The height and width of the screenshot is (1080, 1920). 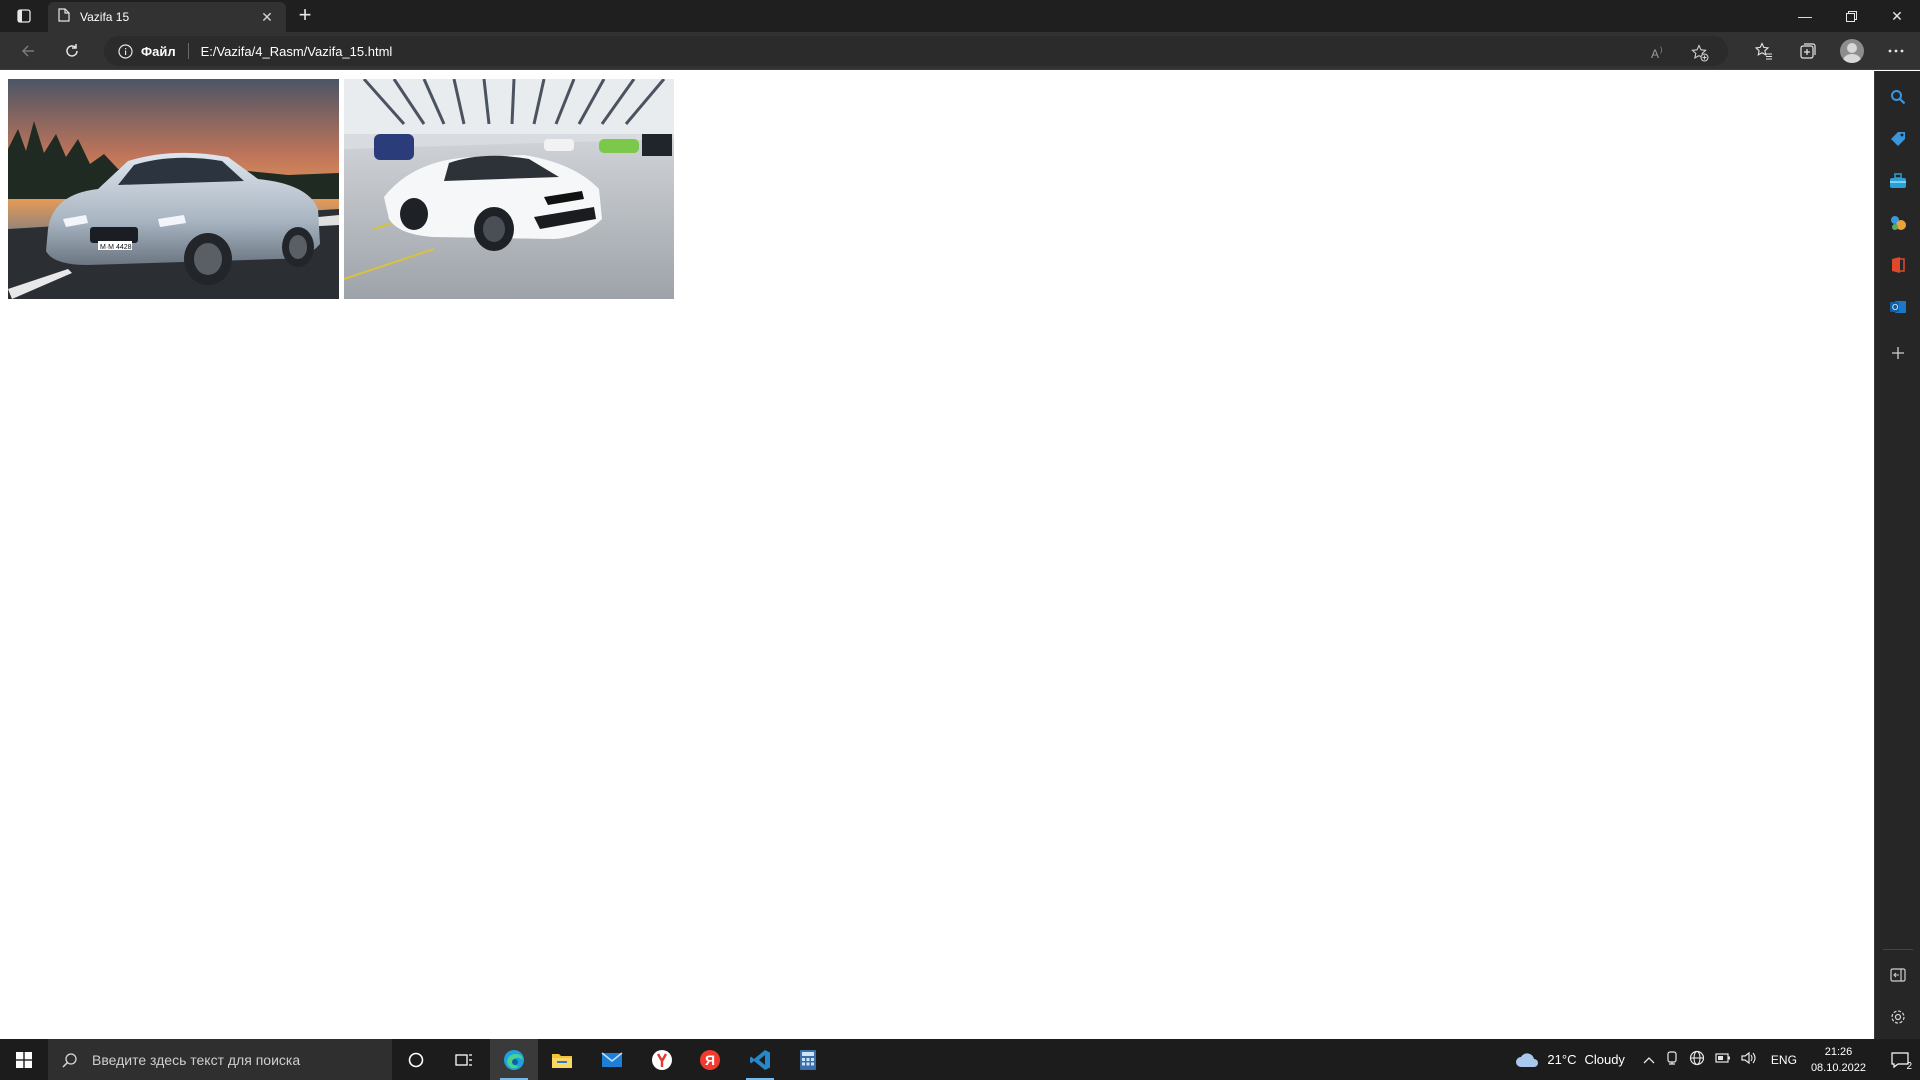 What do you see at coordinates (514, 1059) in the screenshot?
I see `edge-browser-icon` at bounding box center [514, 1059].